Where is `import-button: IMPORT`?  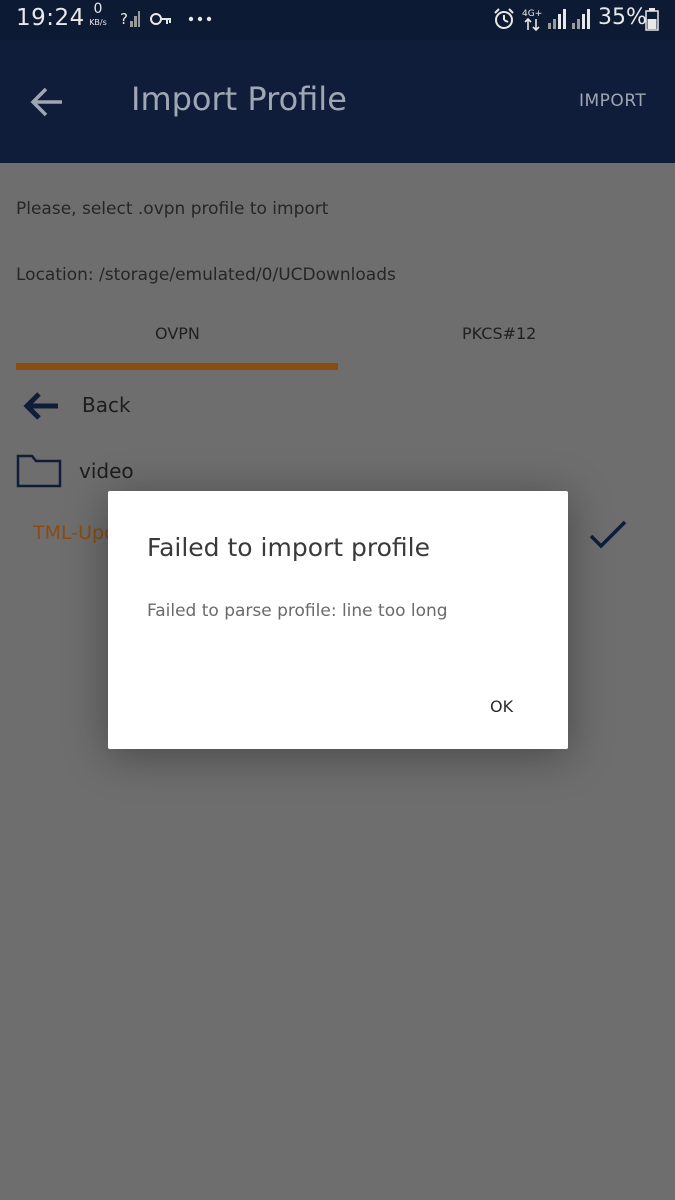 import-button: IMPORT is located at coordinates (612, 101).